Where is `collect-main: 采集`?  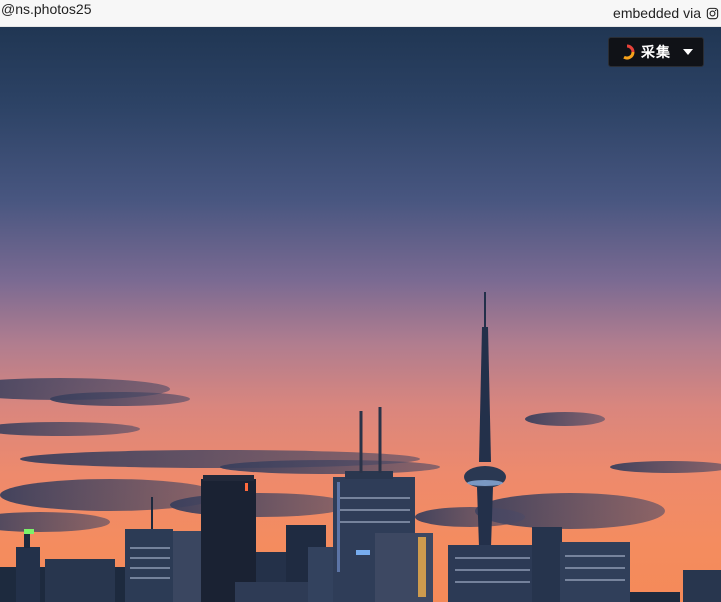
collect-main: 采集 is located at coordinates (641, 52).